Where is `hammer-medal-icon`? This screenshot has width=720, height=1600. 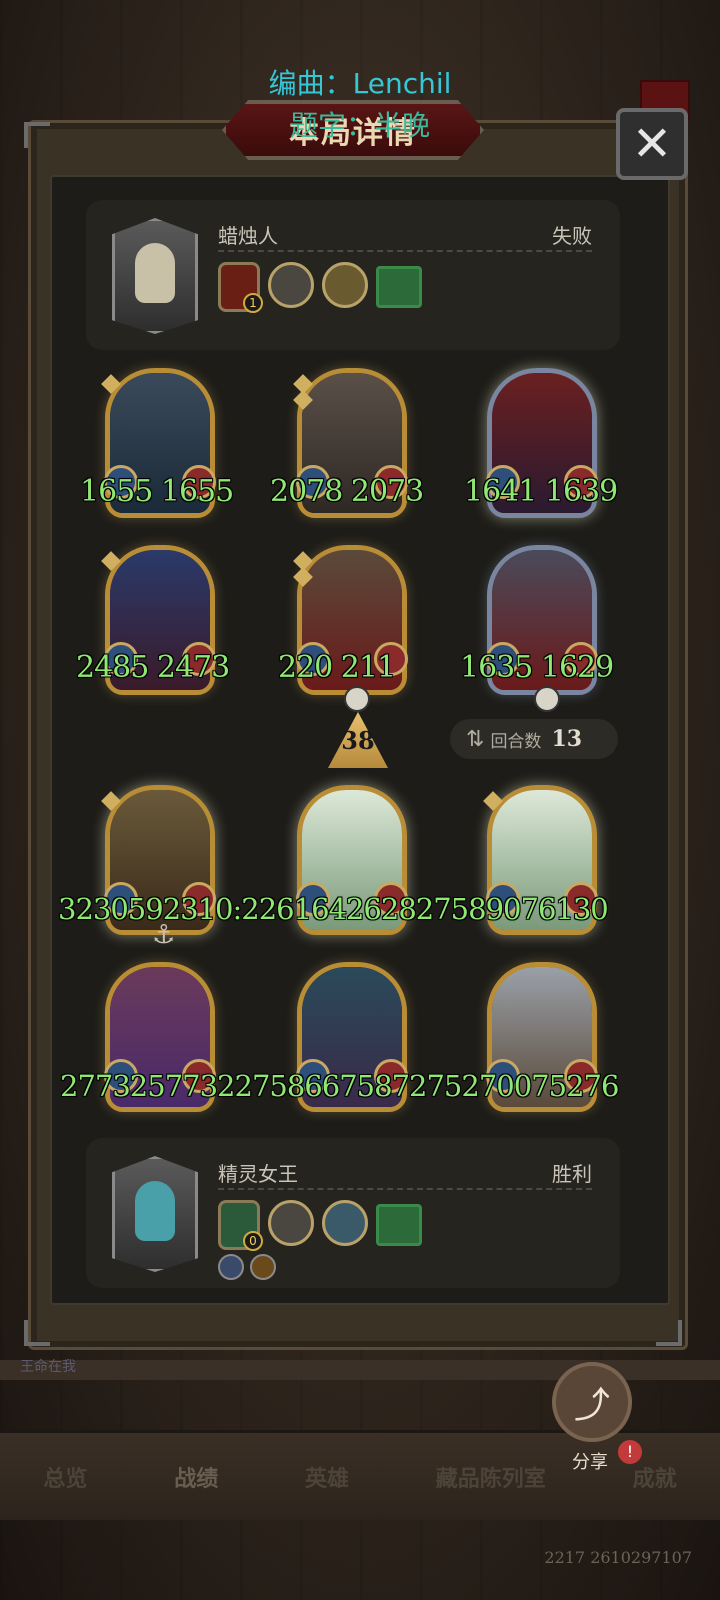
hammer-medal-icon is located at coordinates (345, 285).